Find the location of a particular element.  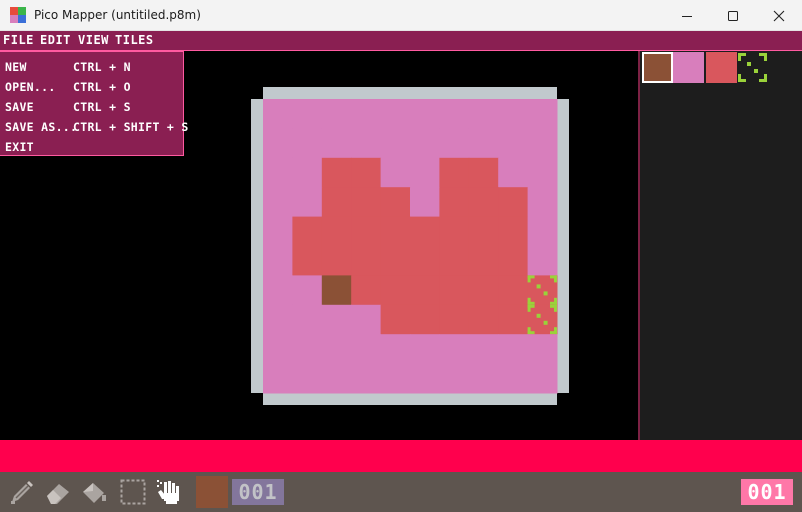

close-button is located at coordinates (779, 15).